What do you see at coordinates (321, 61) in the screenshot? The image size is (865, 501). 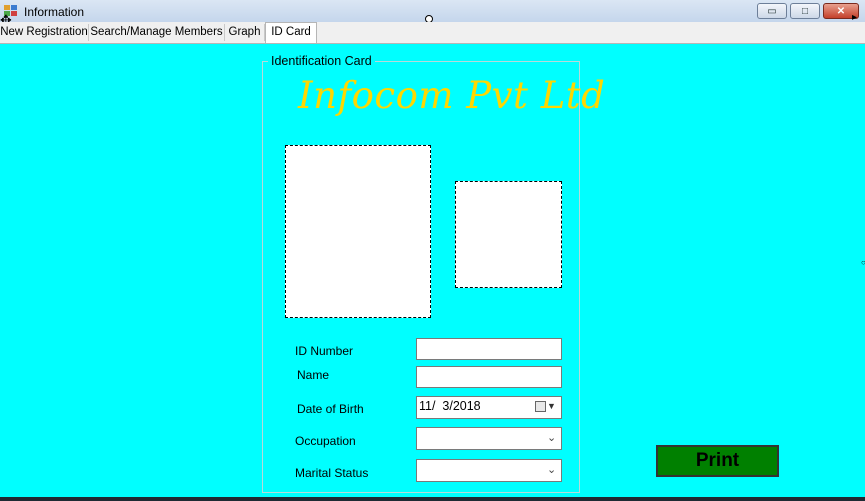 I see `group-title: Identification Card` at bounding box center [321, 61].